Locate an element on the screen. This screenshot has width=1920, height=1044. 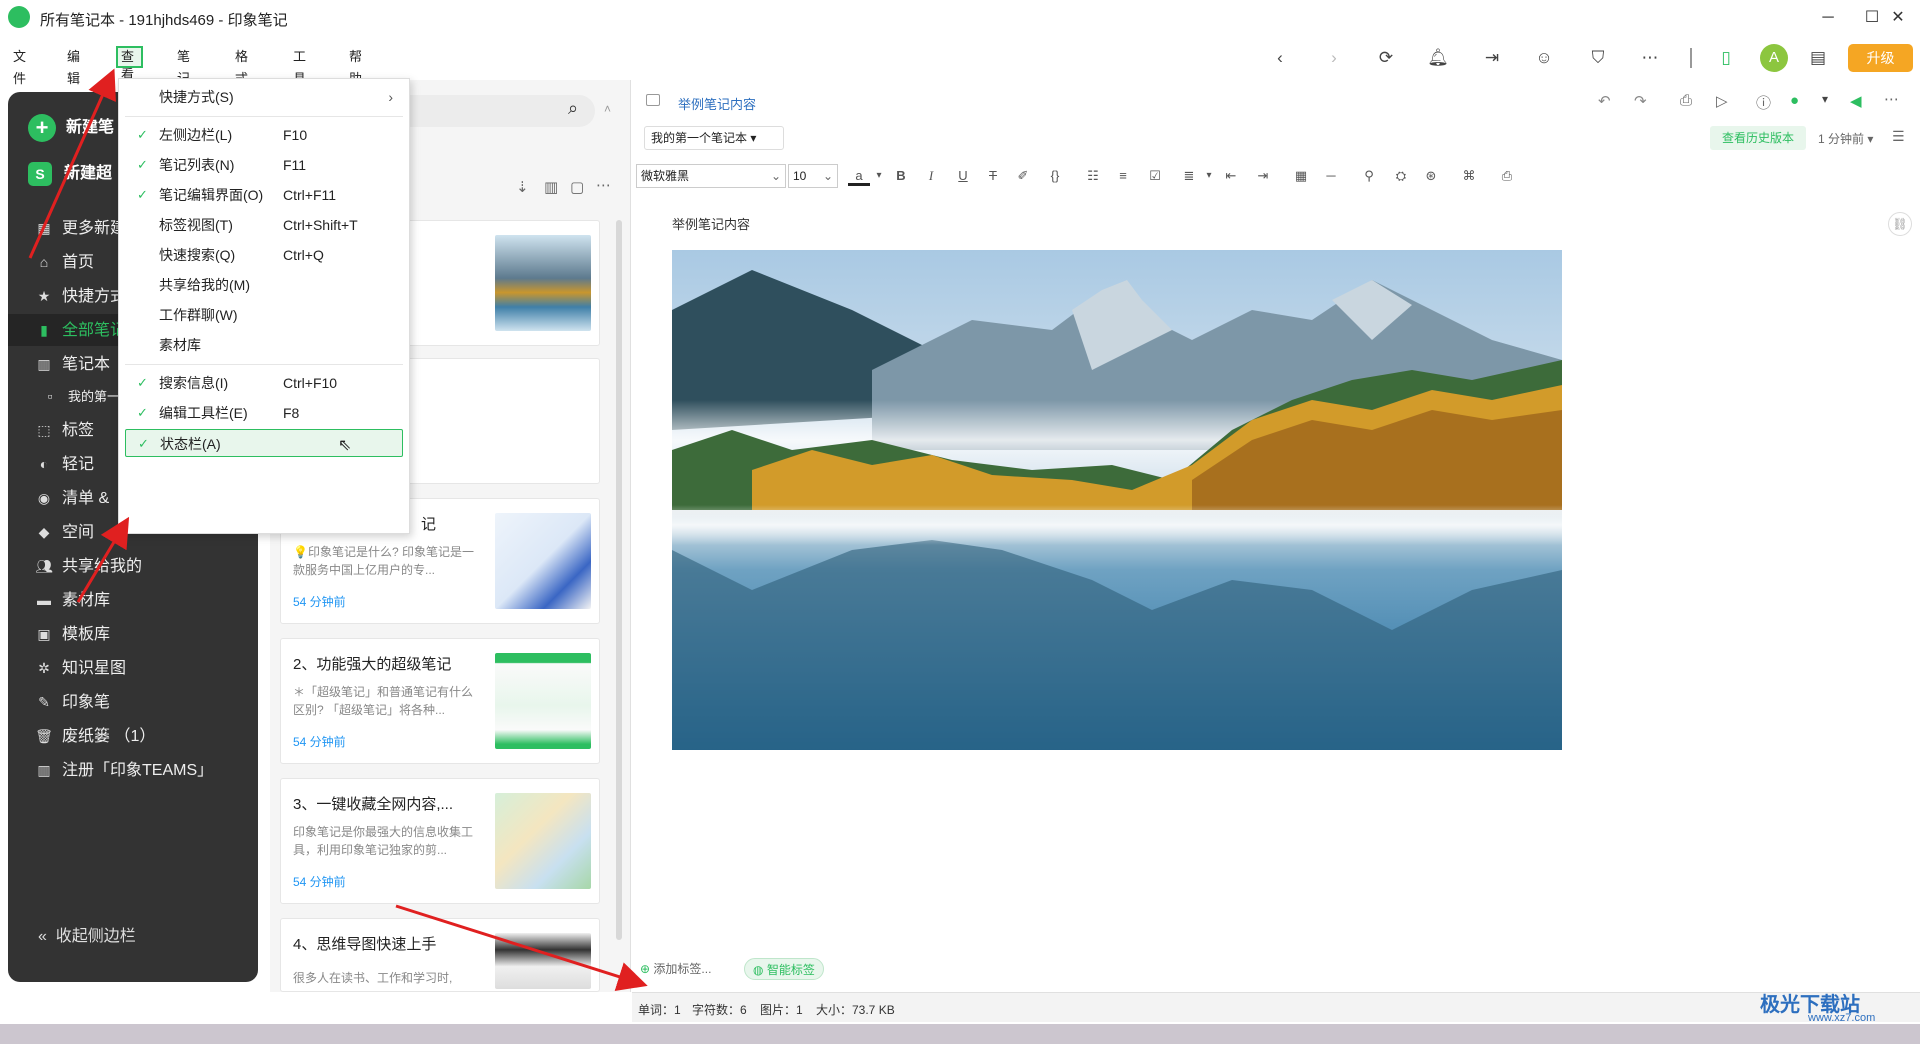
close-button: ✕ is located at coordinates (1898, 18).